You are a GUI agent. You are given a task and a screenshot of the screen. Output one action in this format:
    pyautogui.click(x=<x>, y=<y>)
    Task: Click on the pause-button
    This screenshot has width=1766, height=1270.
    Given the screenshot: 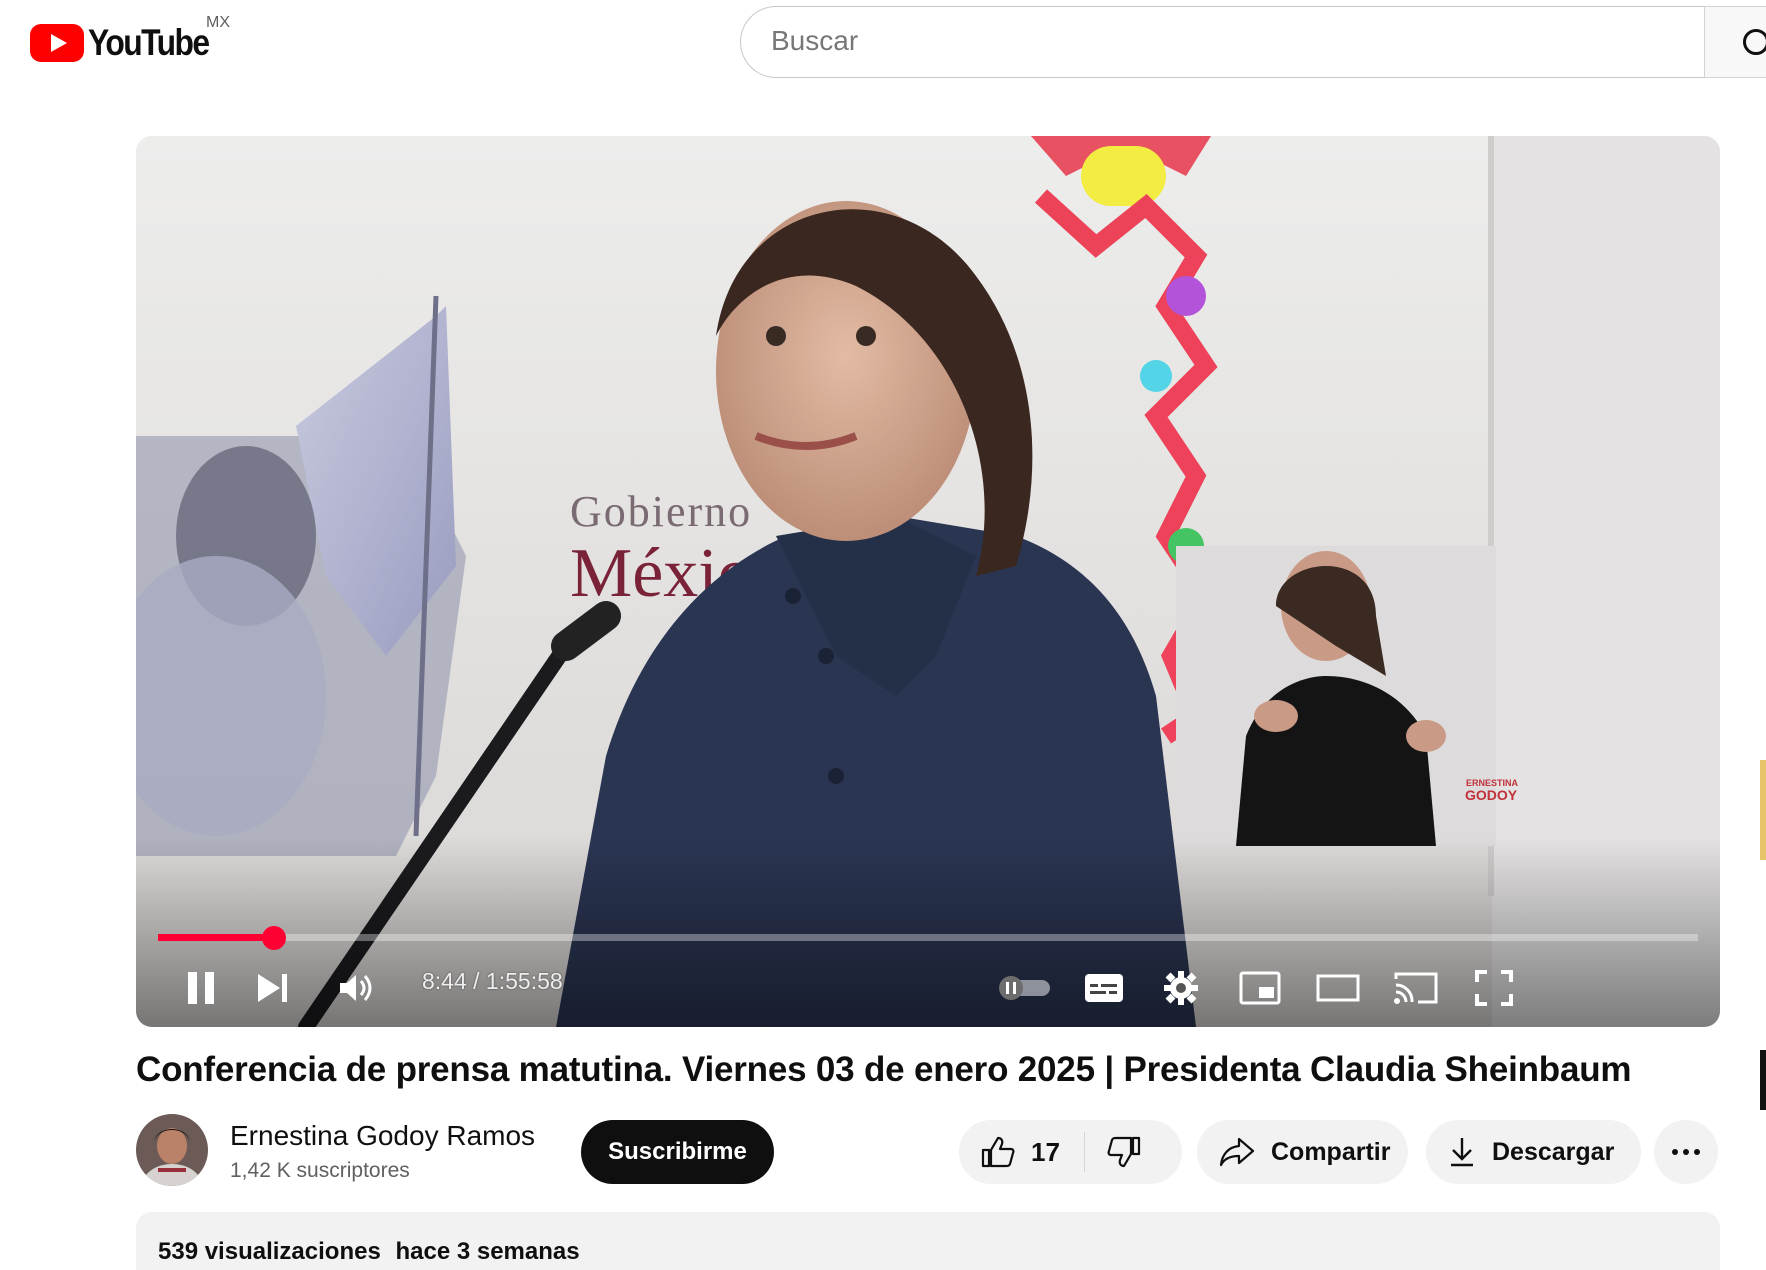 What is the action you would take?
    pyautogui.click(x=201, y=988)
    